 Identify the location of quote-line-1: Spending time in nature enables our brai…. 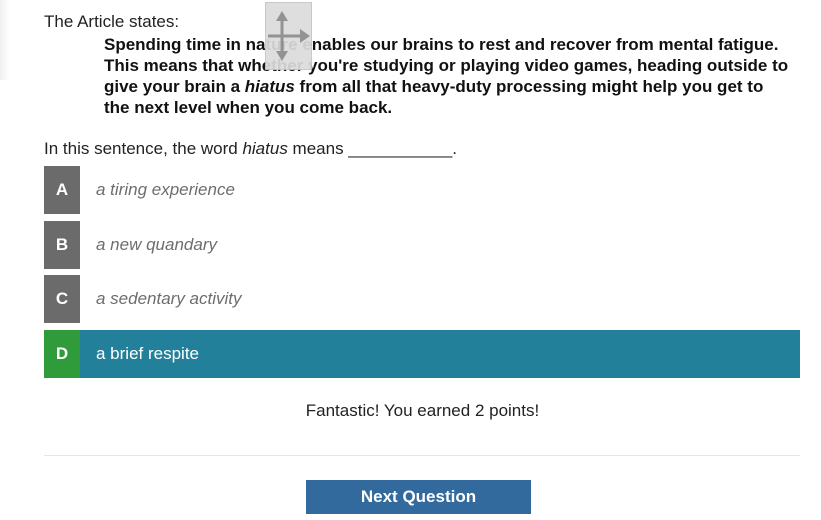
(441, 44).